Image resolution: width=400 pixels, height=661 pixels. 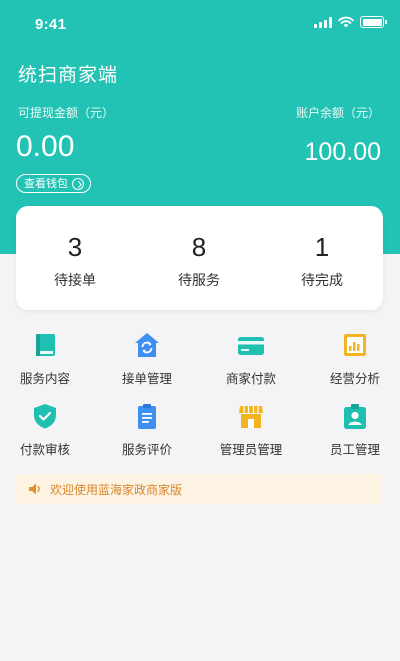 What do you see at coordinates (337, 113) in the screenshot?
I see `balance-label: 账户余额（元）` at bounding box center [337, 113].